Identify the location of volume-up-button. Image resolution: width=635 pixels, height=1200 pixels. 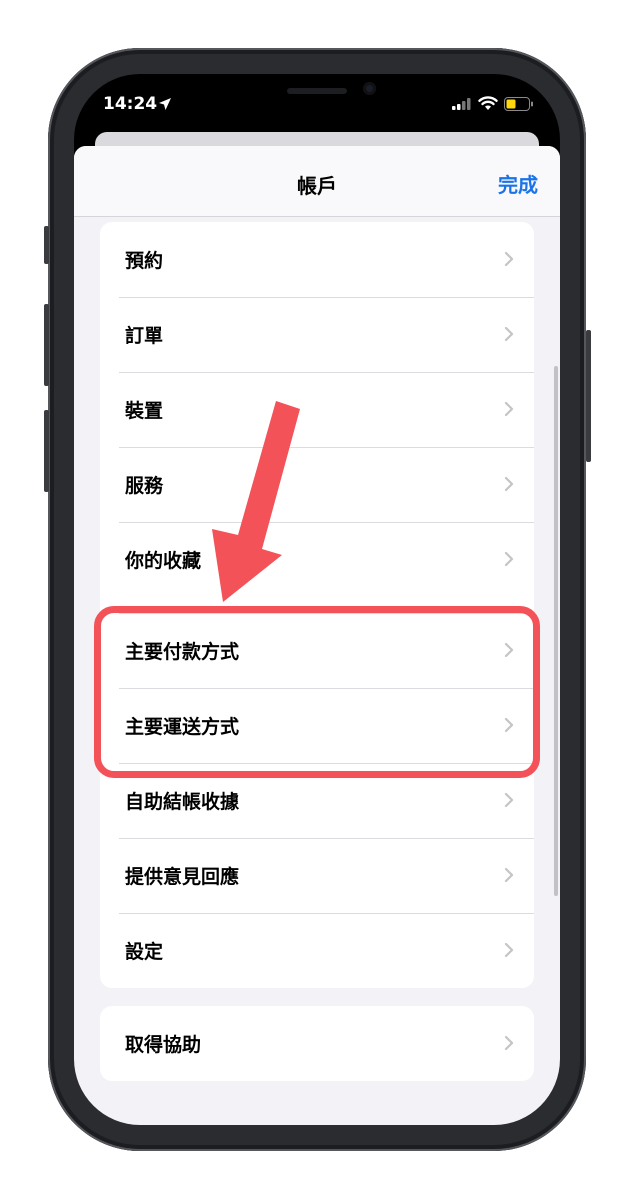
(46, 345).